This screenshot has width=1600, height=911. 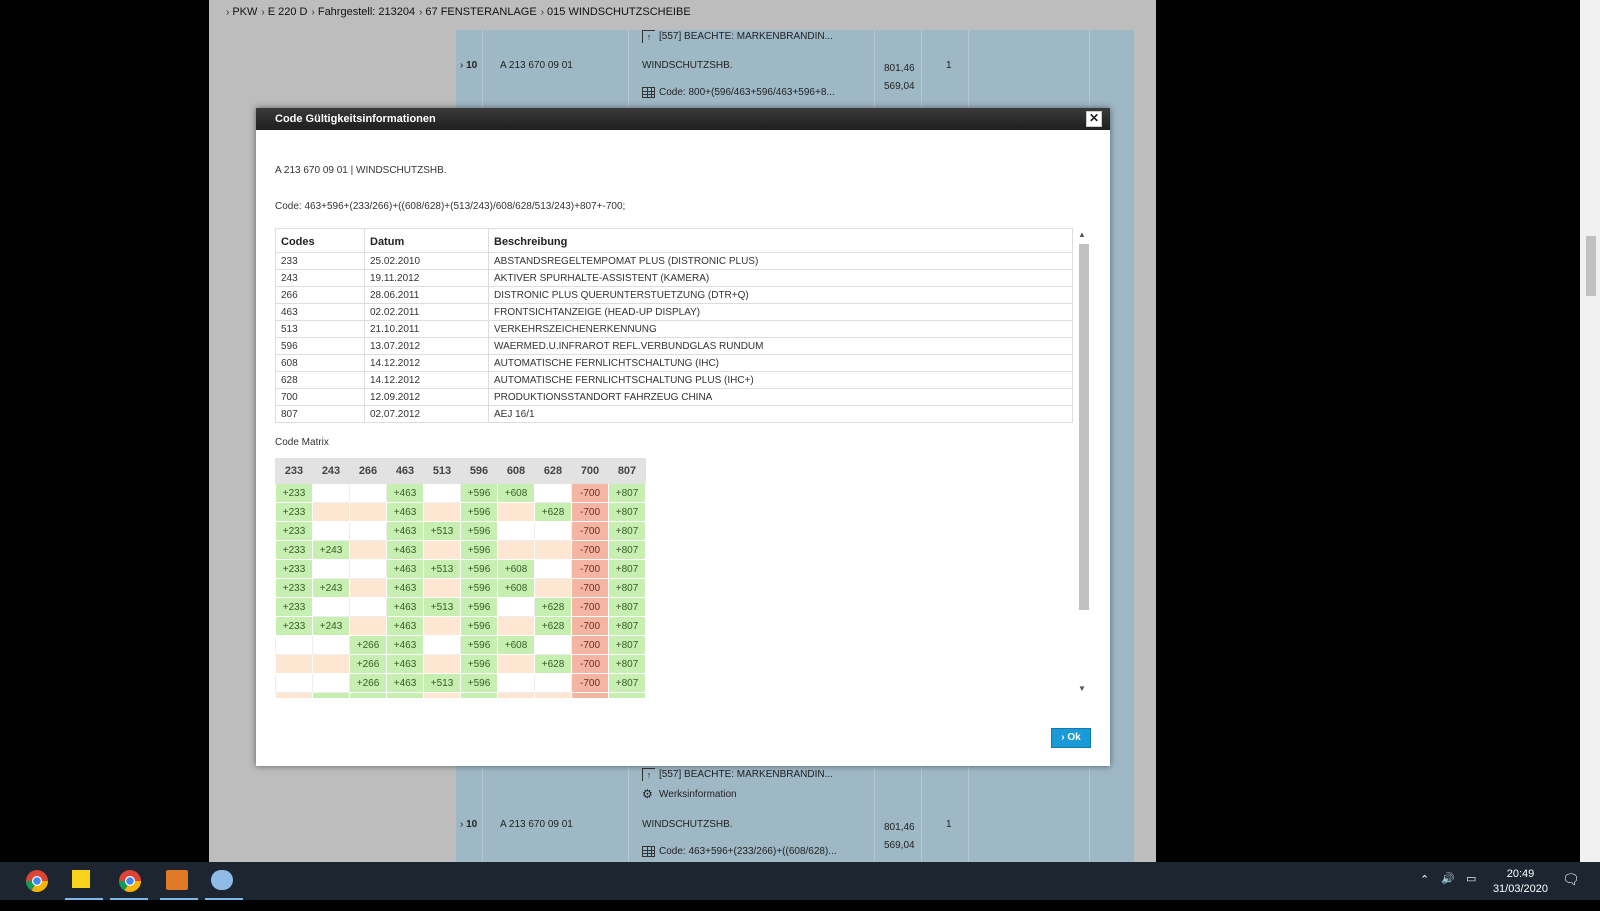 What do you see at coordinates (478, 12) in the screenshot?
I see `breadcrumb-item: › 67 FENSTERANLAGE` at bounding box center [478, 12].